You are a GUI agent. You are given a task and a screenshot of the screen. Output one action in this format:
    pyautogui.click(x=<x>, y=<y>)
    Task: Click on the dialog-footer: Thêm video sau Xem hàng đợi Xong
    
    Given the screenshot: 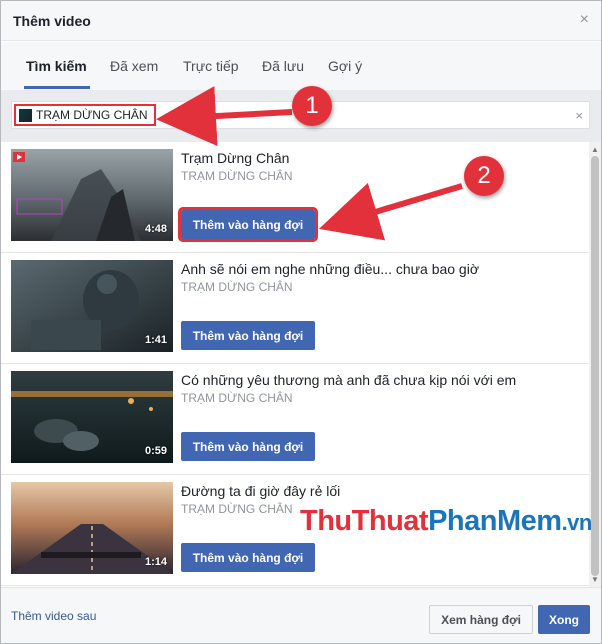 What is the action you would take?
    pyautogui.click(x=301, y=615)
    